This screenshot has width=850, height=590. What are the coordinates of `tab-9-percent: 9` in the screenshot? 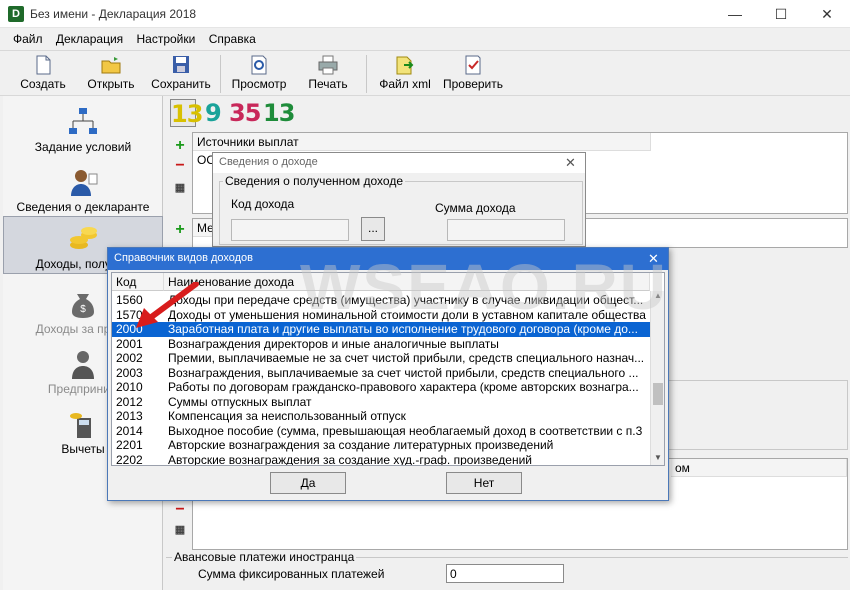 It's located at (213, 113).